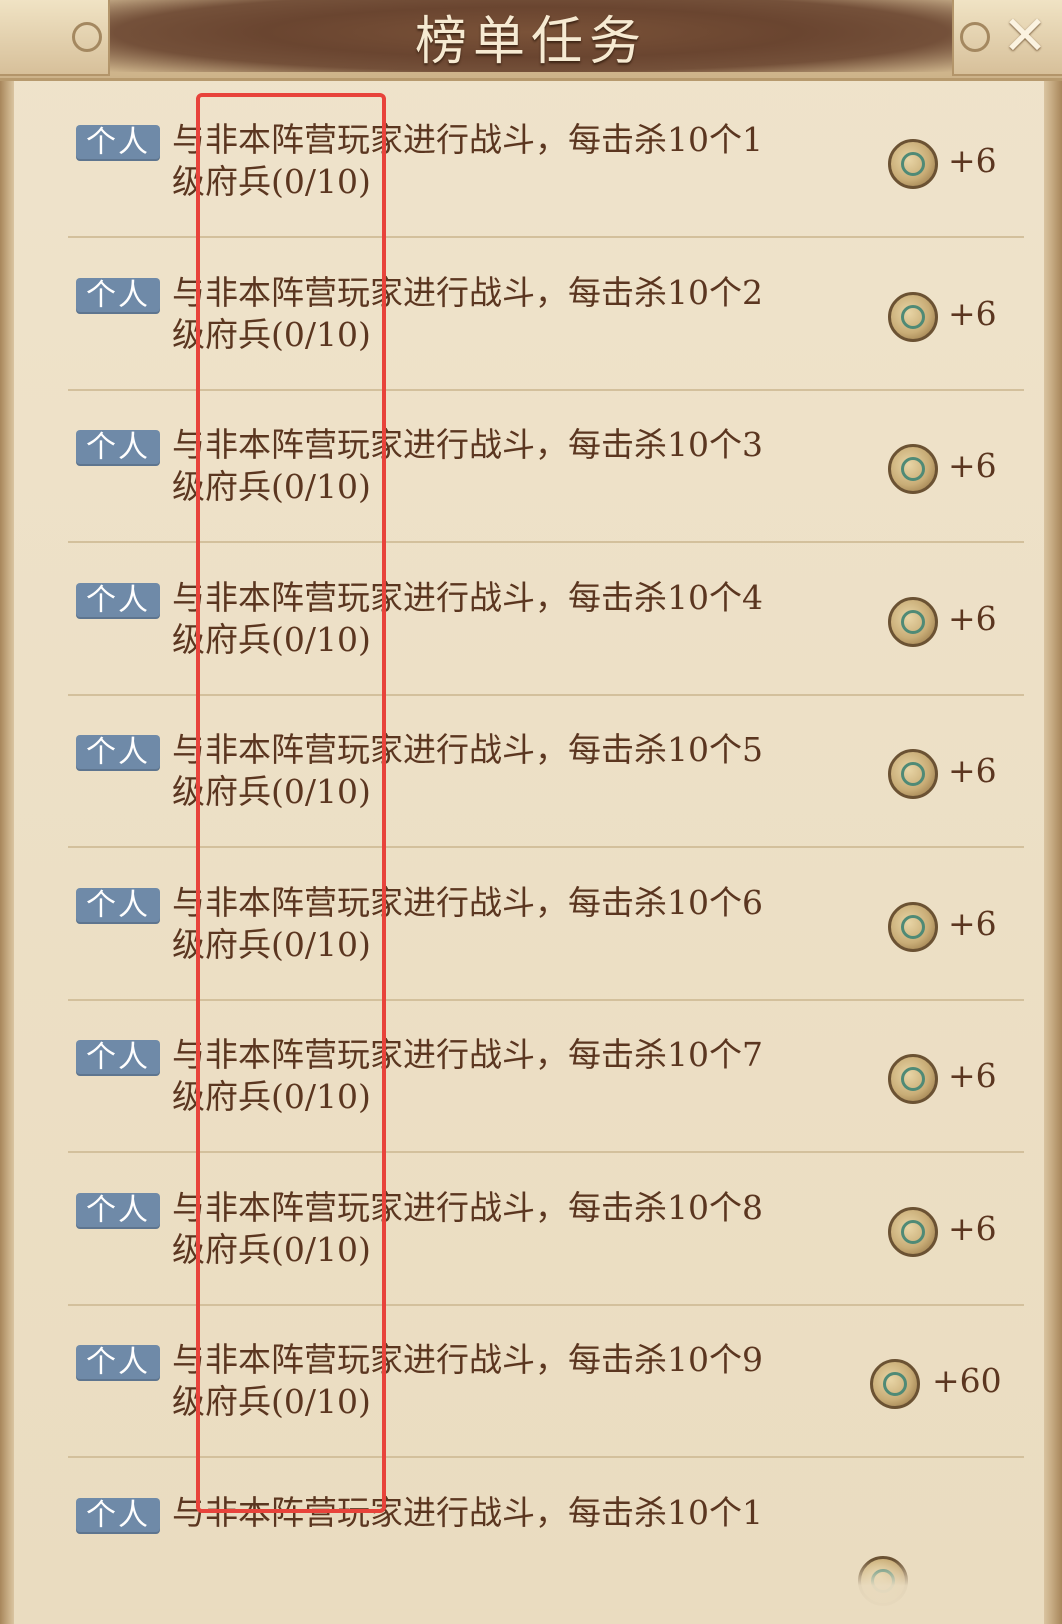 This screenshot has width=1062, height=1624. What do you see at coordinates (477, 771) in the screenshot?
I see `task-description: 与非本阵营玩家进行战斗，每击杀10个5 级府兵(0/10)` at bounding box center [477, 771].